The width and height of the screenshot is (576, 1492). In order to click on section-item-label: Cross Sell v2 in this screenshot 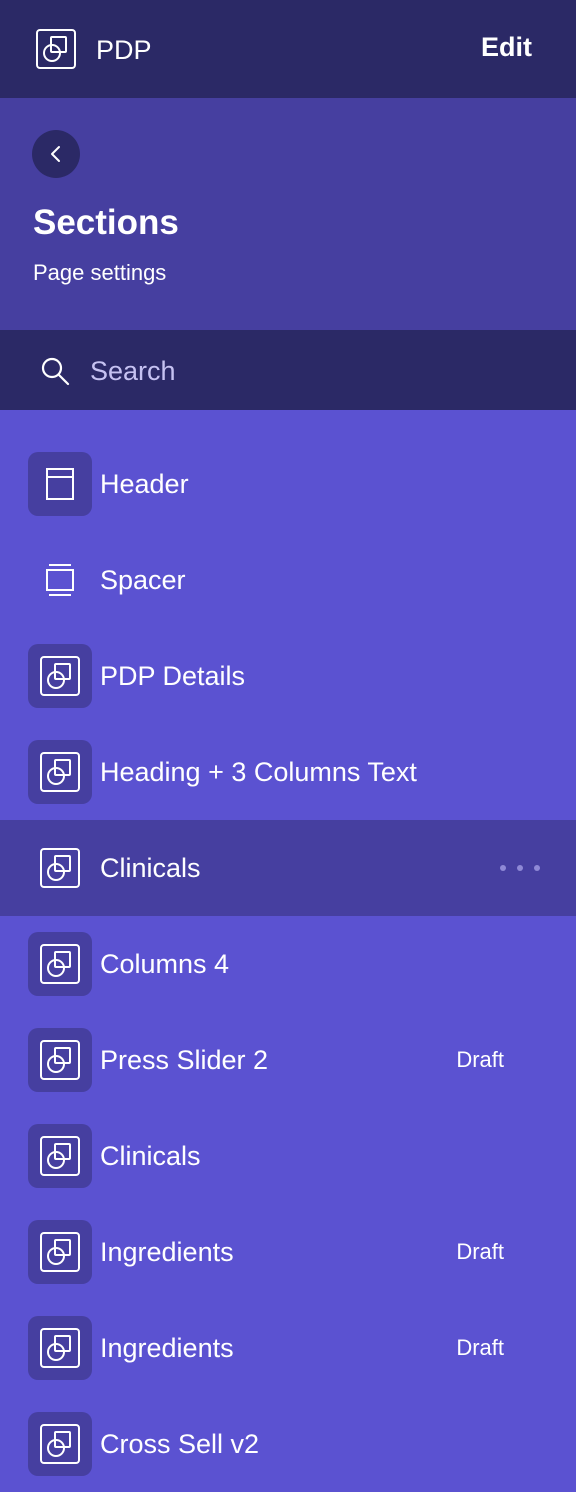, I will do `click(180, 1444)`.